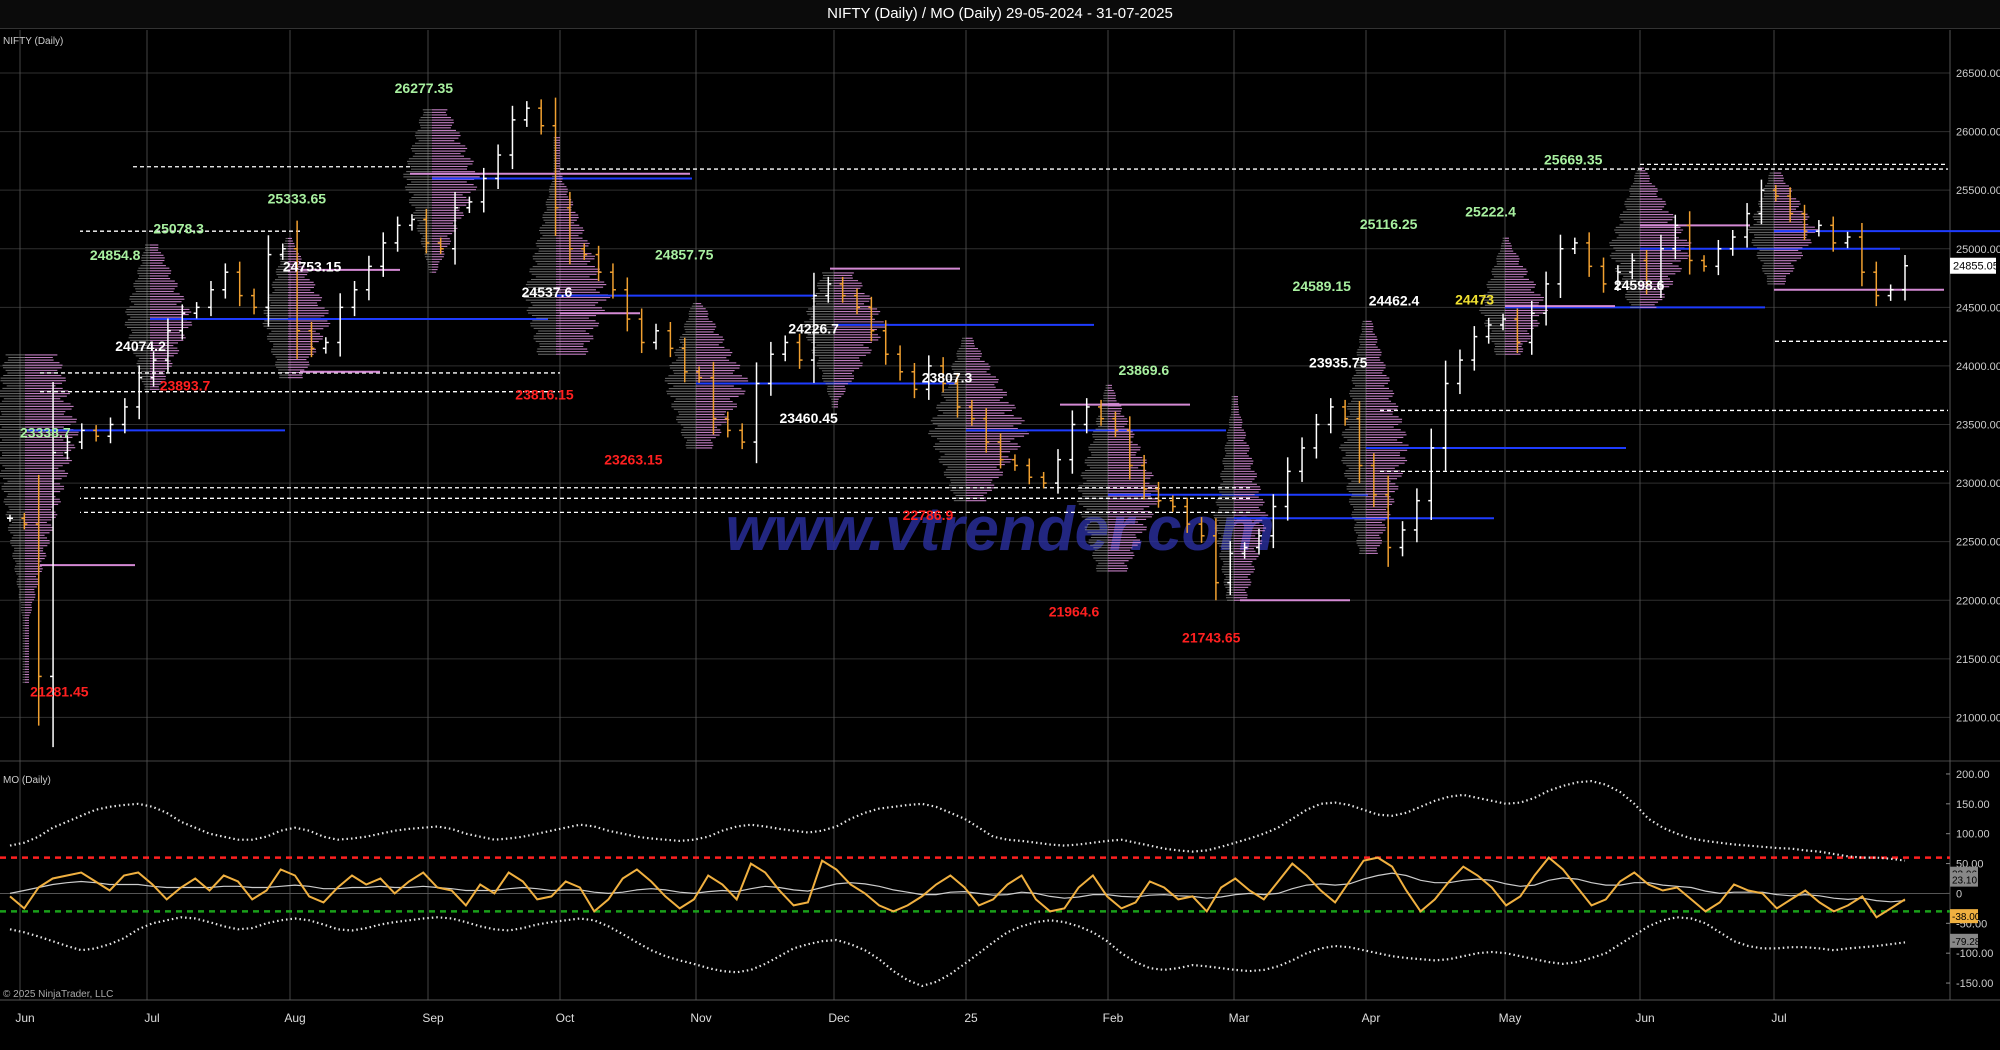 The height and width of the screenshot is (1050, 2000). What do you see at coordinates (297, 199) in the screenshot?
I see `price-annotation-high: 25333.65` at bounding box center [297, 199].